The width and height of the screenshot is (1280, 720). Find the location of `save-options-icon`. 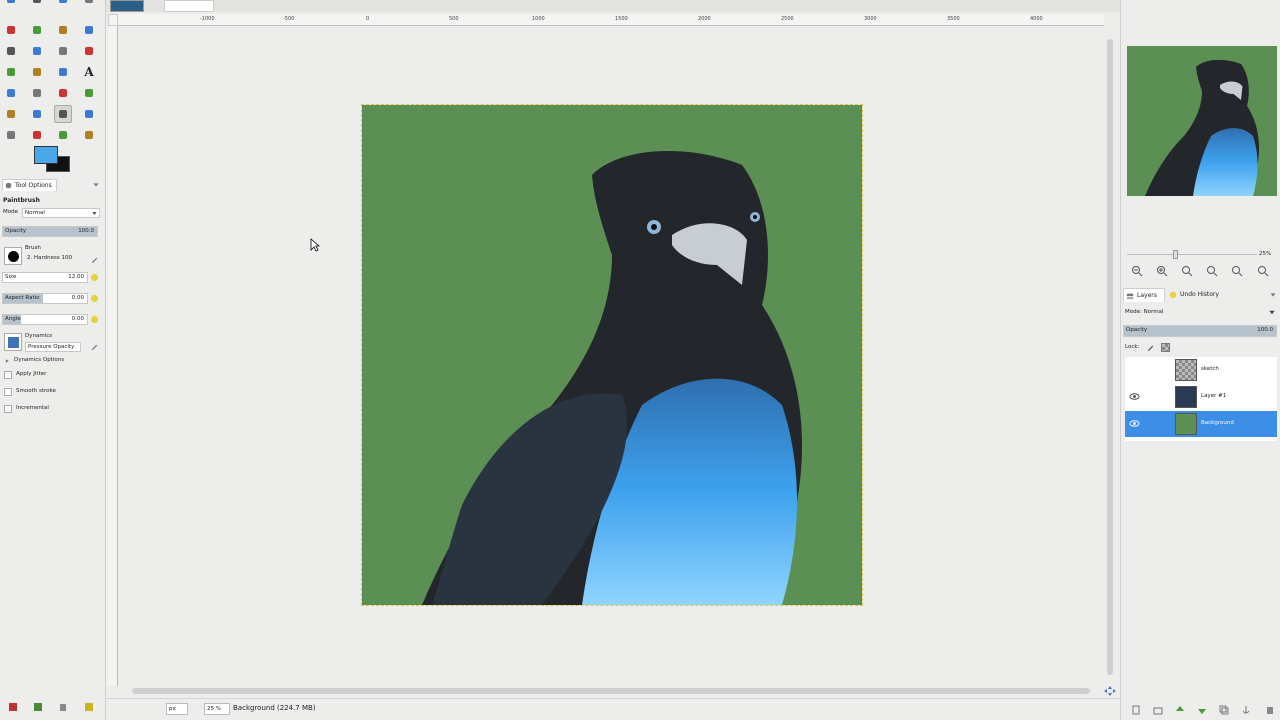

save-options-icon is located at coordinates (13, 707).